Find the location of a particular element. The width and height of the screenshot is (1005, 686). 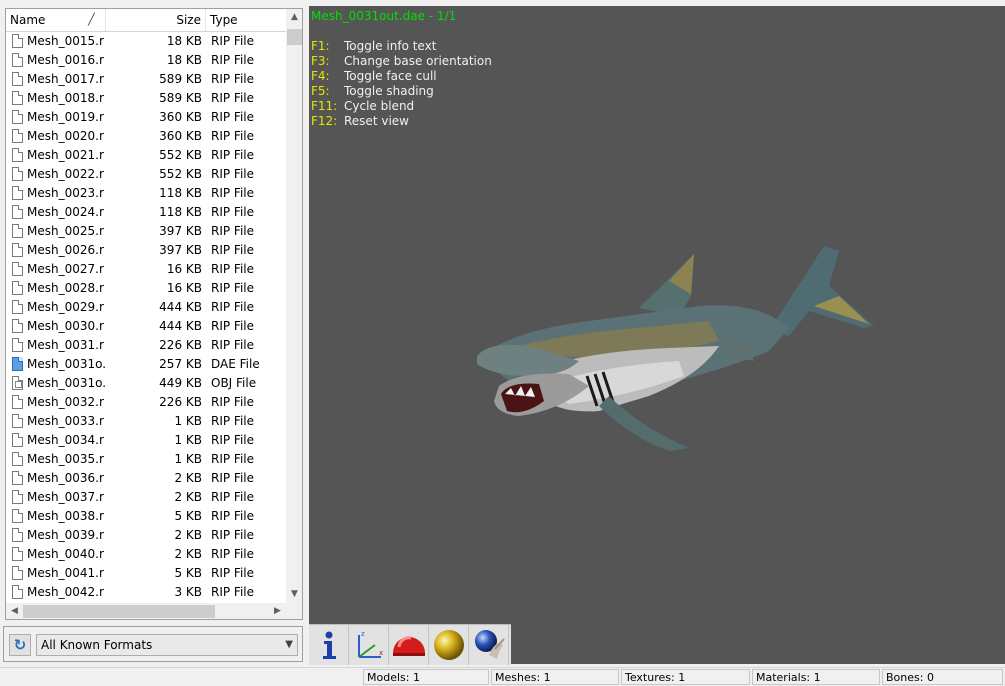

file-name: Mesh_0041.rip is located at coordinates (66, 573).